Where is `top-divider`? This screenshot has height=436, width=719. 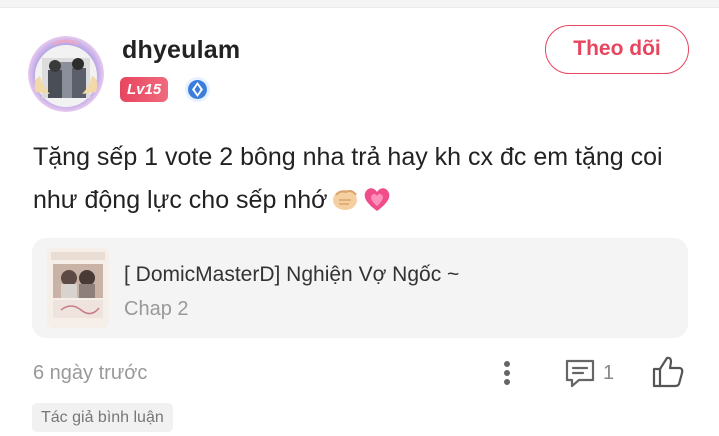
top-divider is located at coordinates (359, 4).